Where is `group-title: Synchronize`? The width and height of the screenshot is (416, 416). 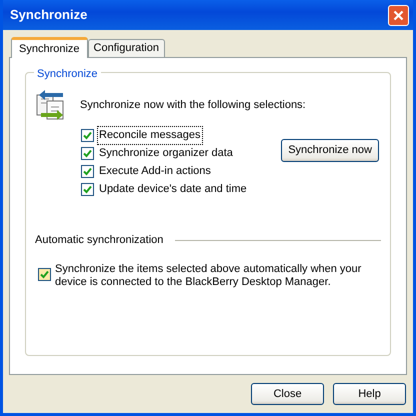 group-title: Synchronize is located at coordinates (67, 74).